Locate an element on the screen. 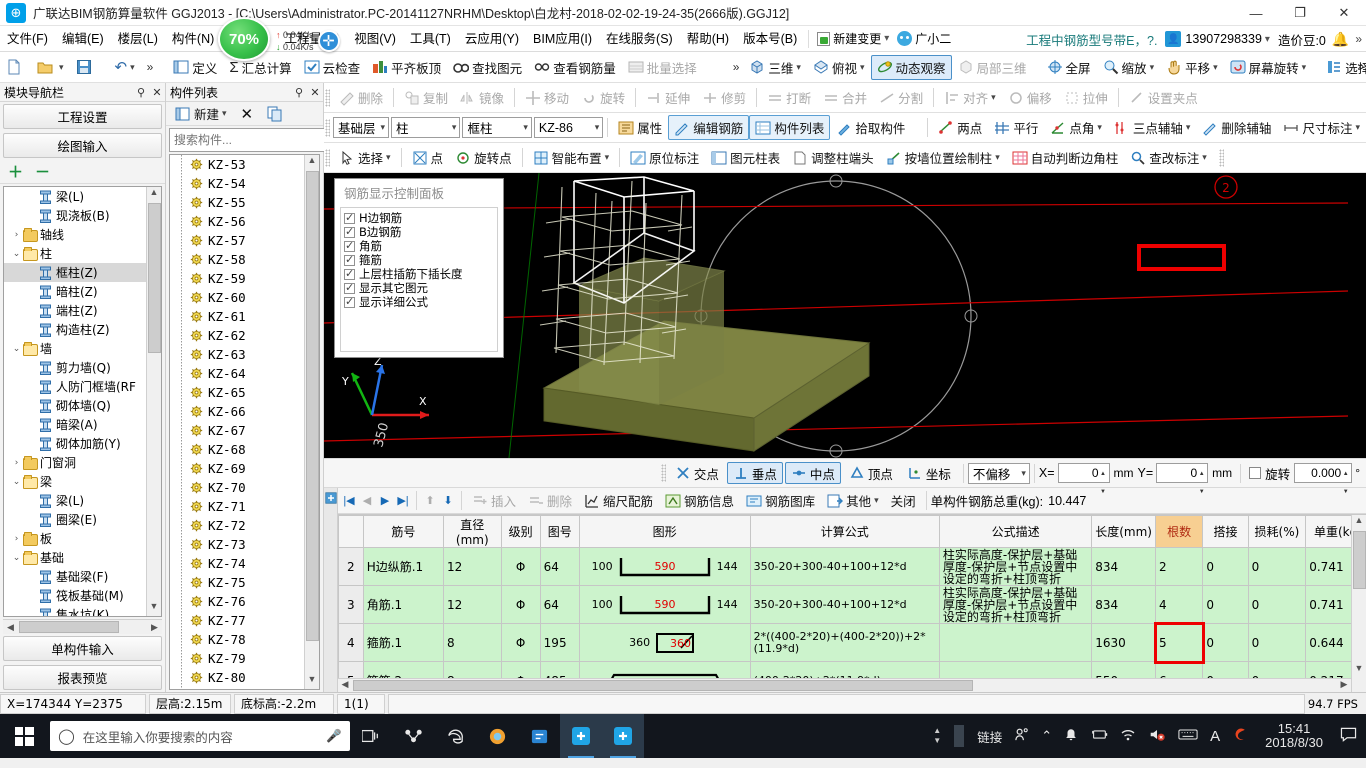 The height and width of the screenshot is (768, 1366). count-cell: 2 is located at coordinates (1179, 566).